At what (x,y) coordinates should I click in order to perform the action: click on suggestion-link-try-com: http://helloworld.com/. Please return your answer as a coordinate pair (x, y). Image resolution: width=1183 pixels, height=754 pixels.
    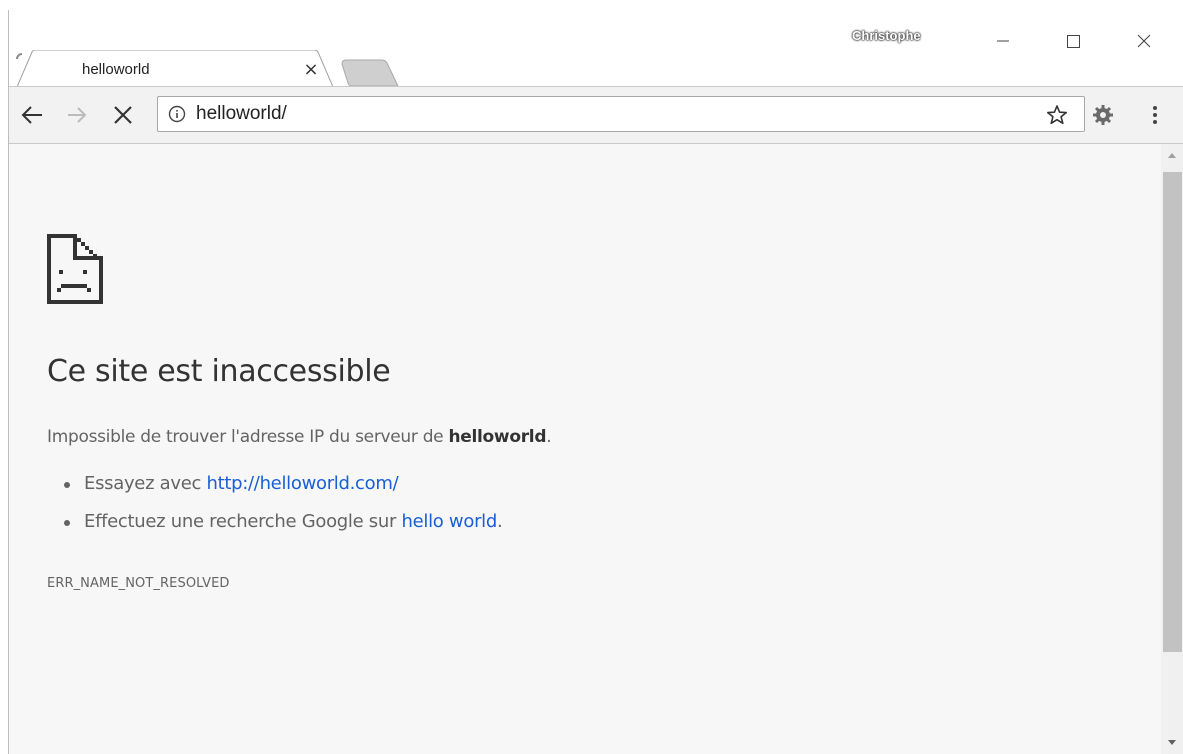
    Looking at the image, I should click on (303, 483).